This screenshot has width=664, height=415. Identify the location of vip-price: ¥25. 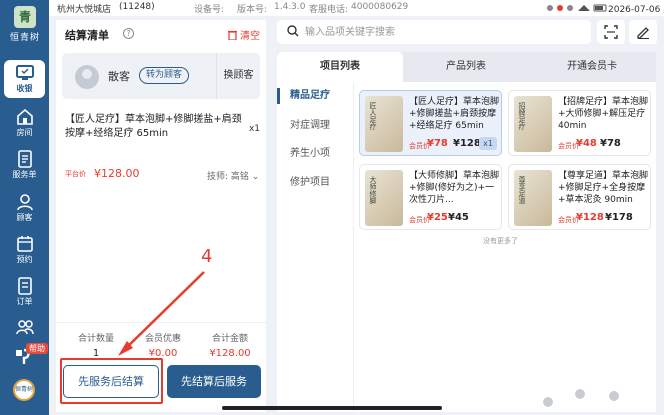
(437, 217).